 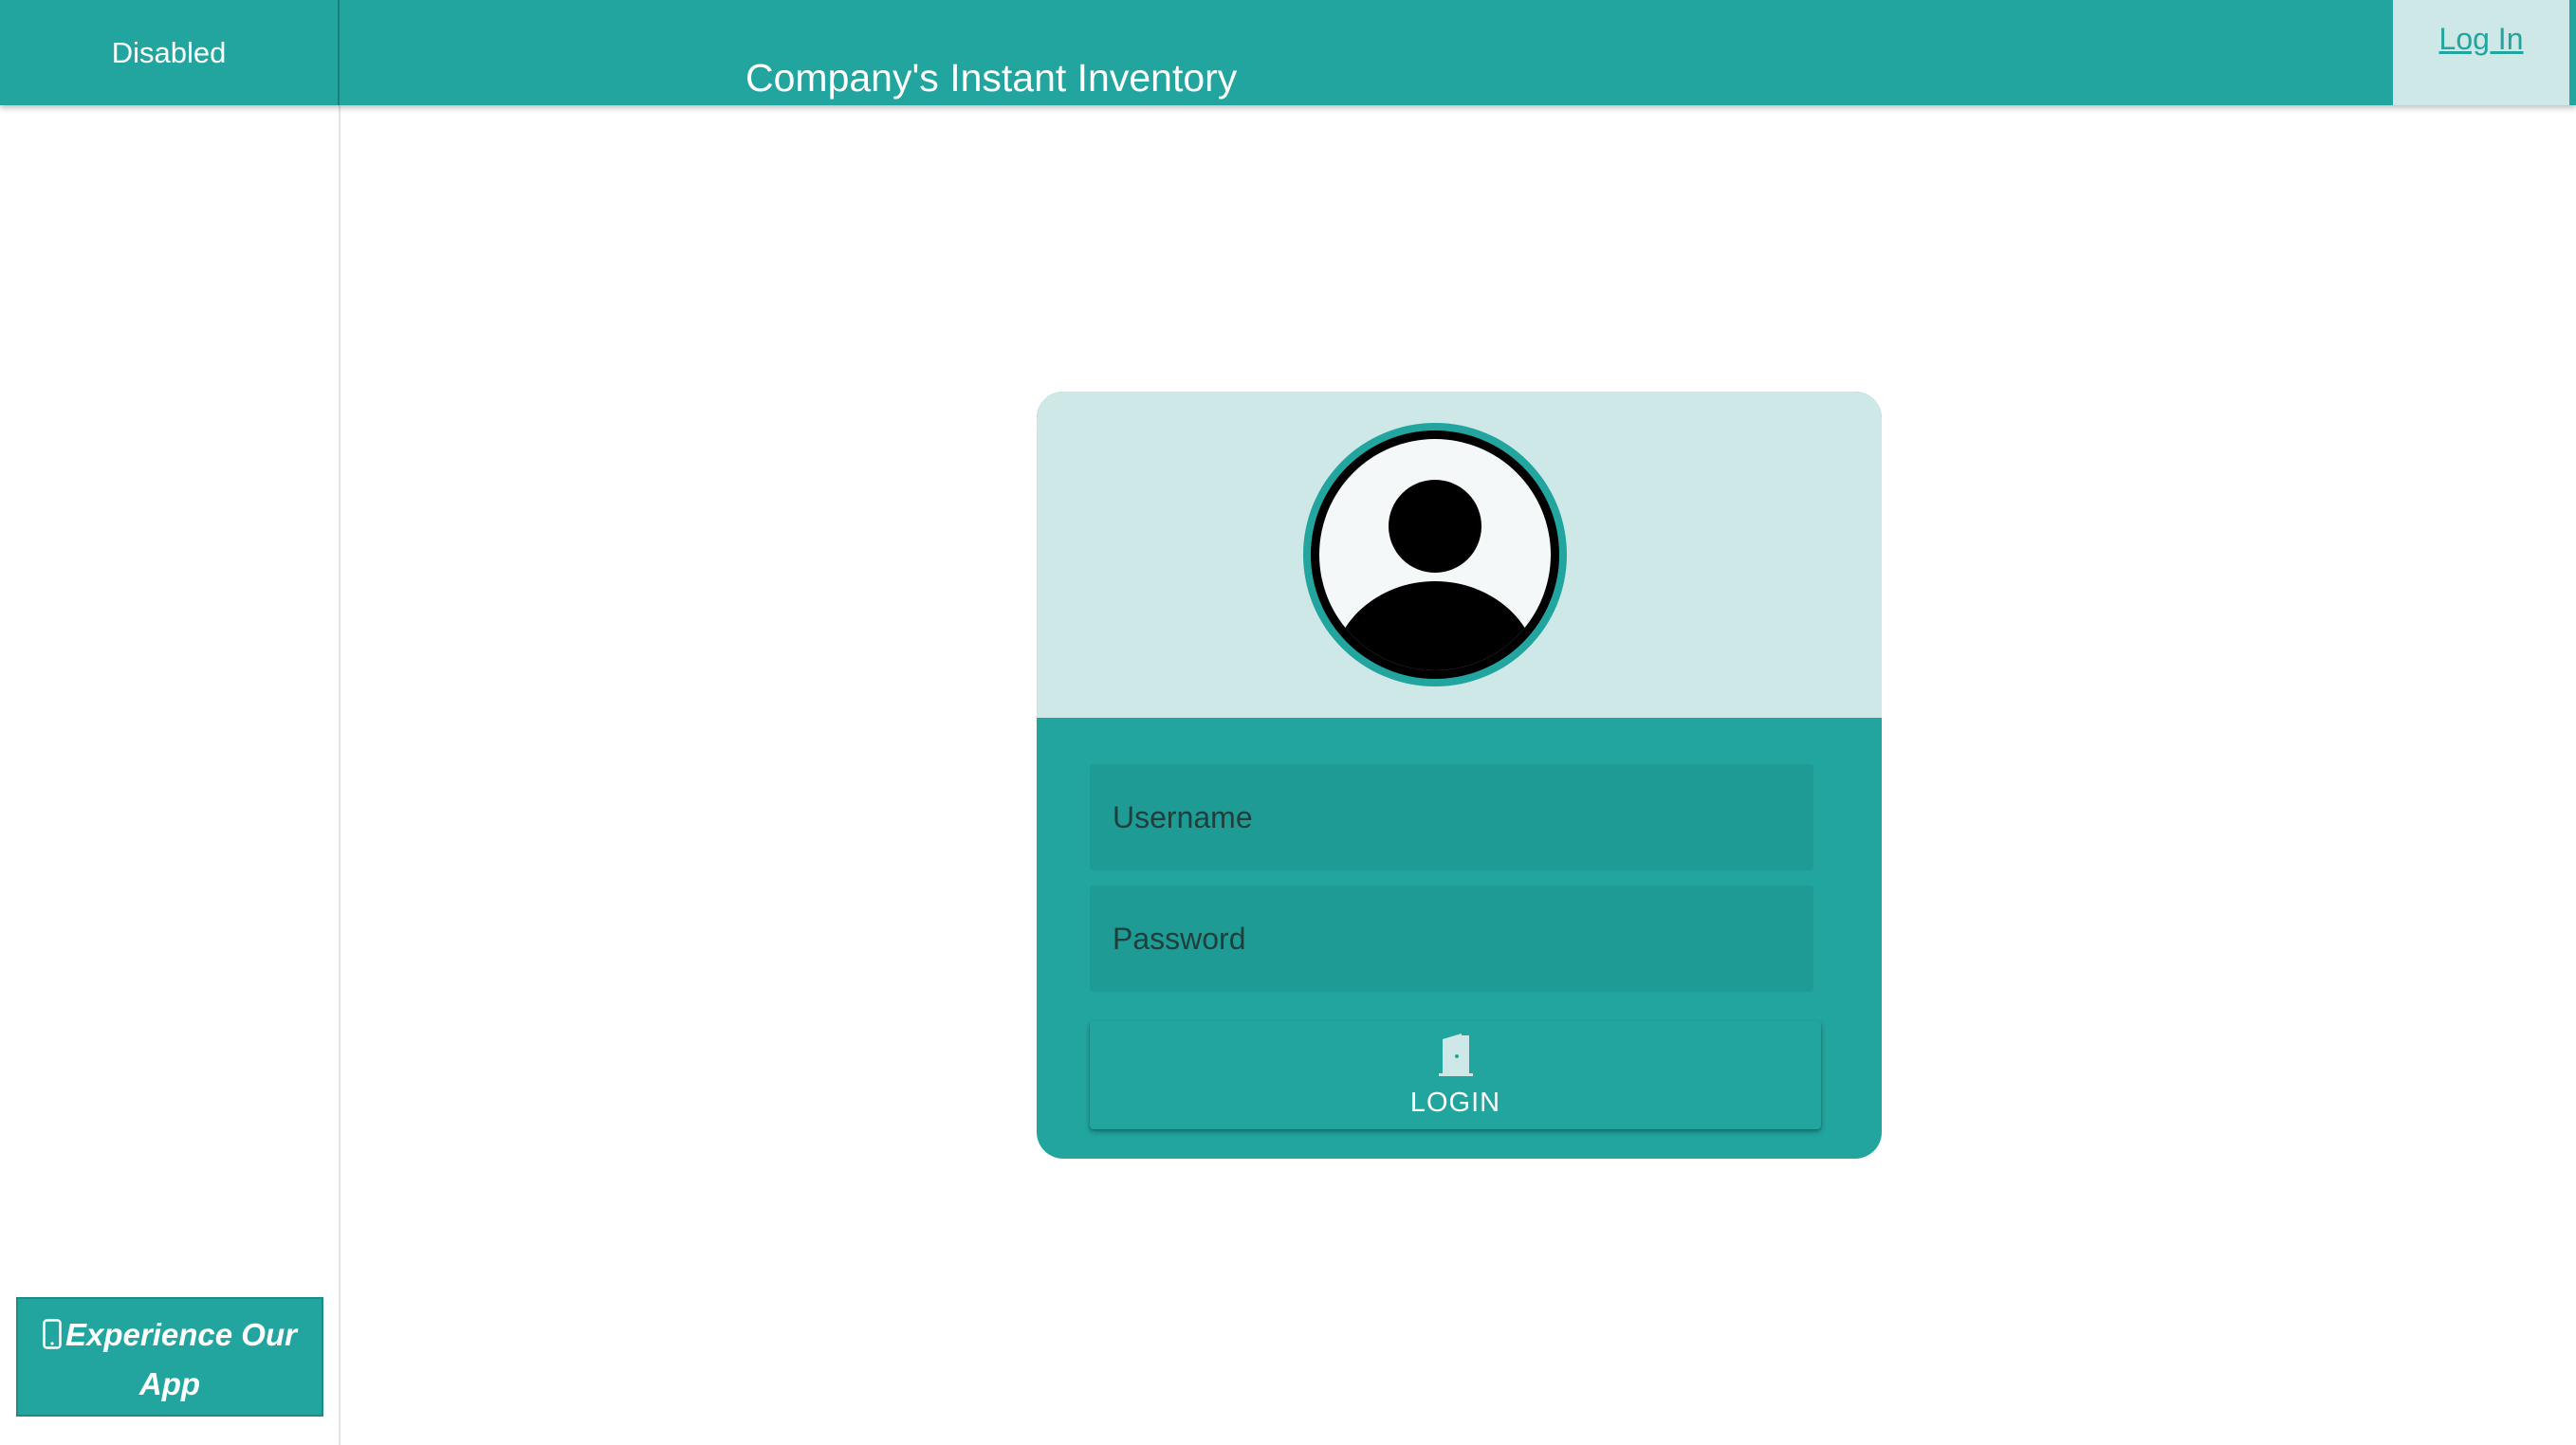 What do you see at coordinates (170, 775) in the screenshot?
I see `sidebar: Experience Our App` at bounding box center [170, 775].